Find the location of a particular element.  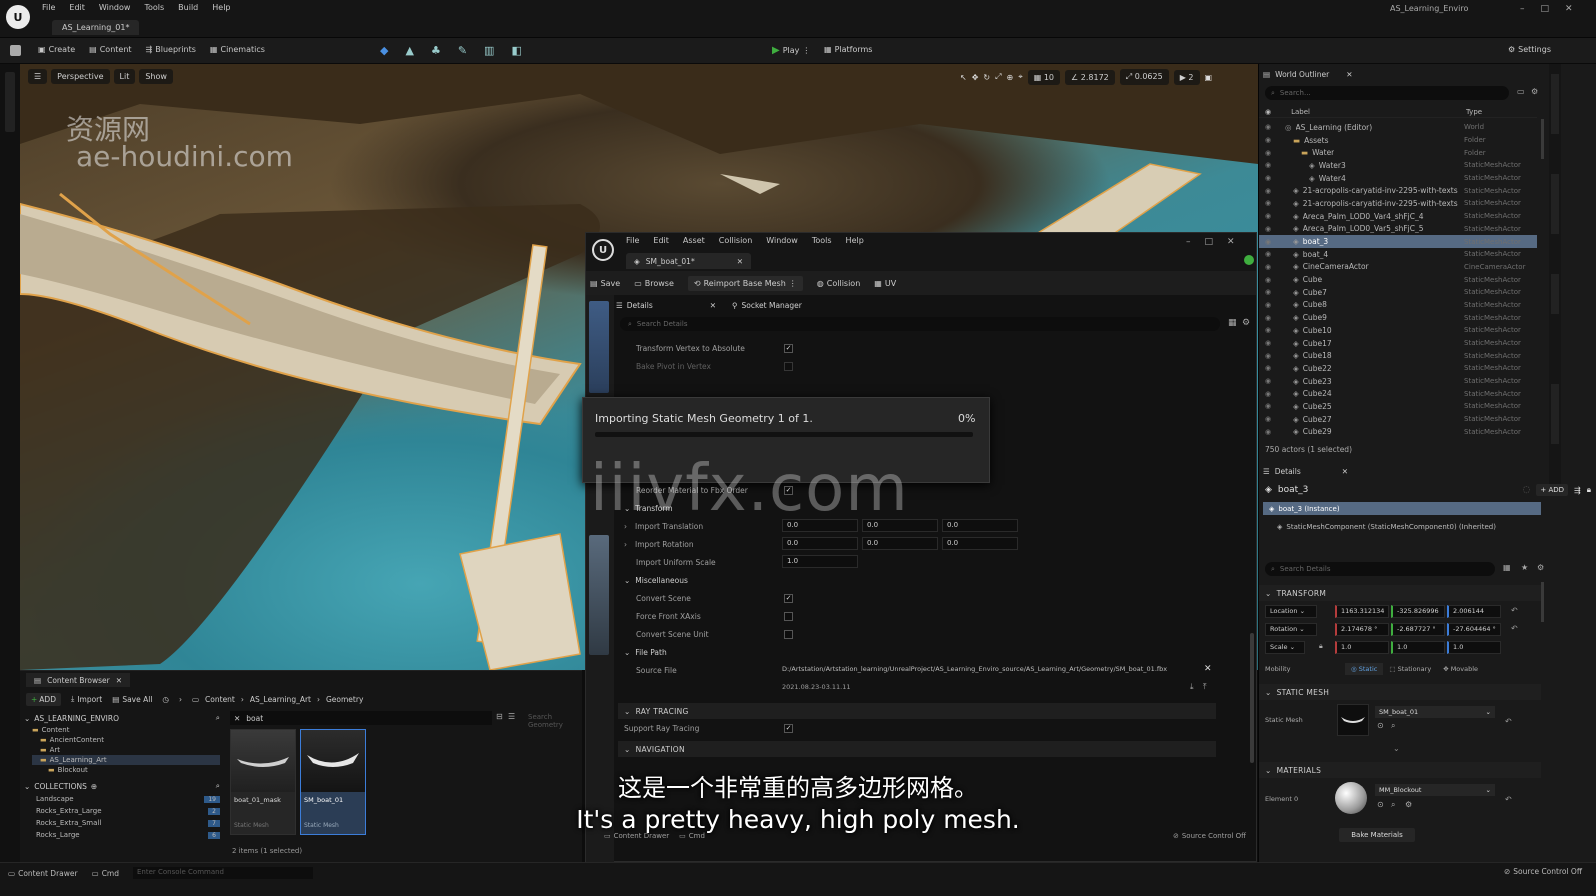

blueprint-icon: ⇶ is located at coordinates (1577, 490).